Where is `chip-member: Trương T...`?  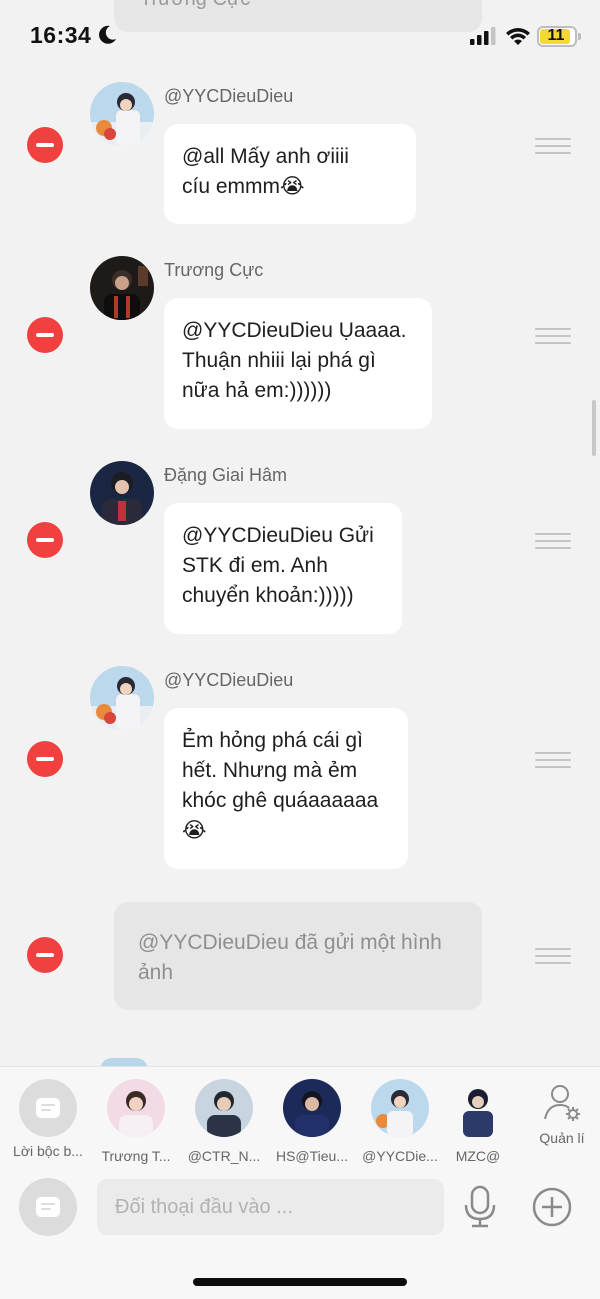
chip-member: Trương T... is located at coordinates (136, 1121).